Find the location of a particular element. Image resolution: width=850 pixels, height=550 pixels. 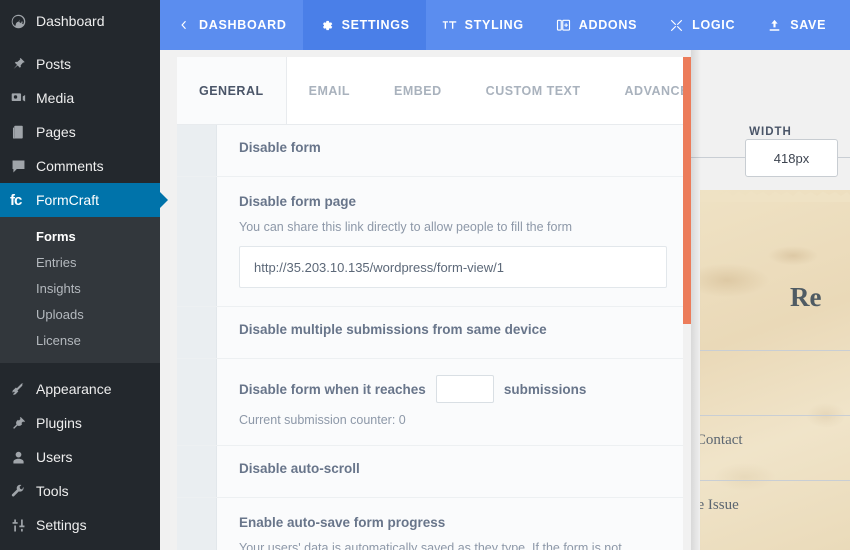

sidebar-item-appearance: Appearance is located at coordinates (80, 389).